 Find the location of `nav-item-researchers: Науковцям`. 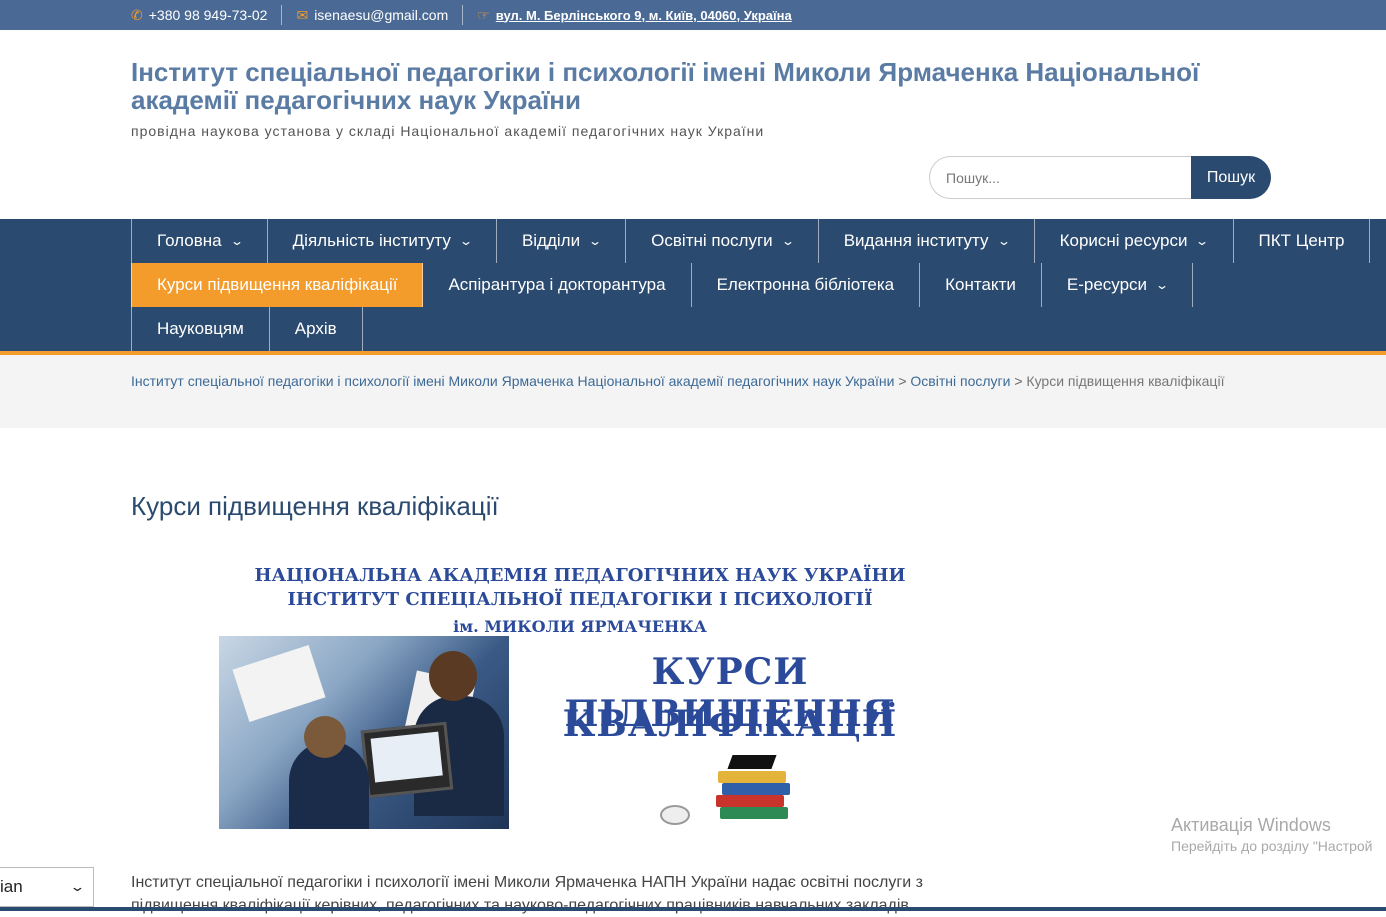

nav-item-researchers: Науковцям is located at coordinates (200, 329).